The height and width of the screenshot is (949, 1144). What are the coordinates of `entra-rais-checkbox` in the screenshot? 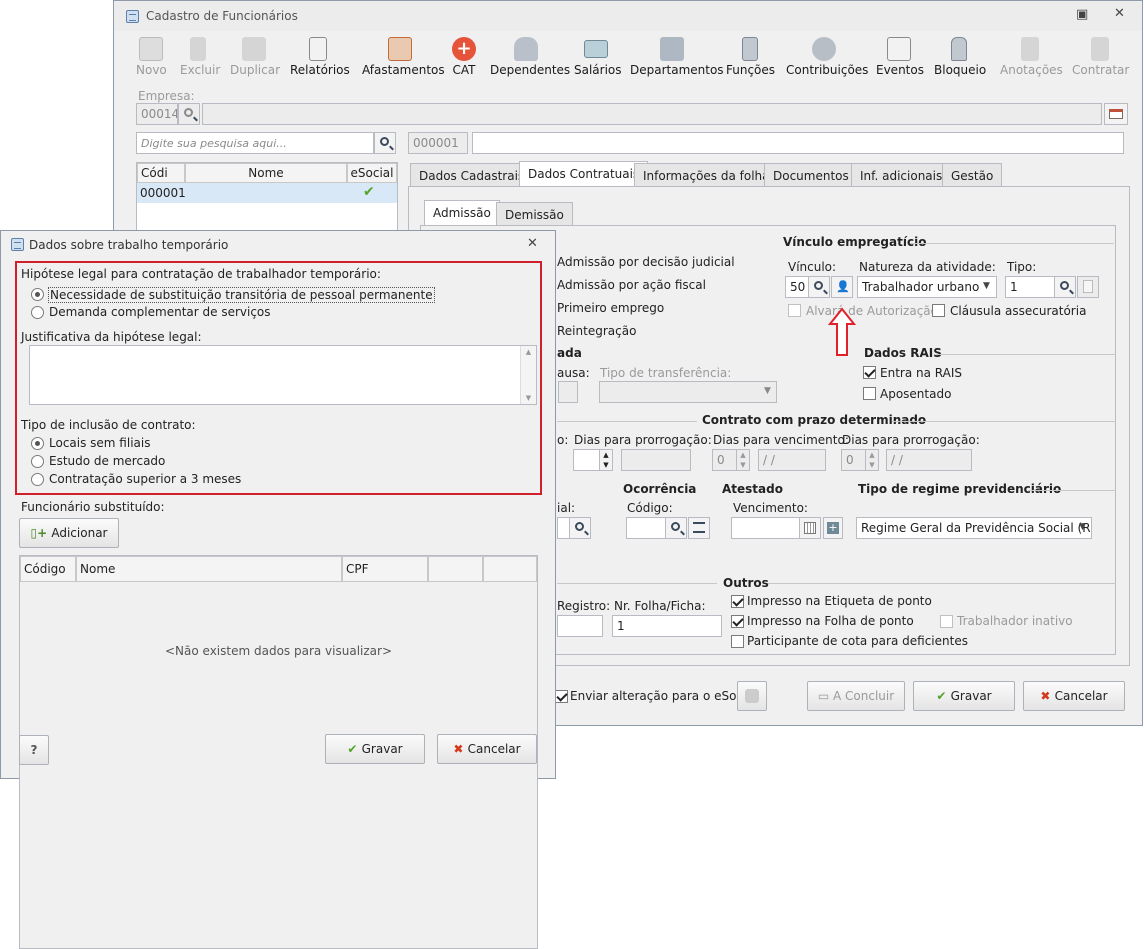 It's located at (869, 372).